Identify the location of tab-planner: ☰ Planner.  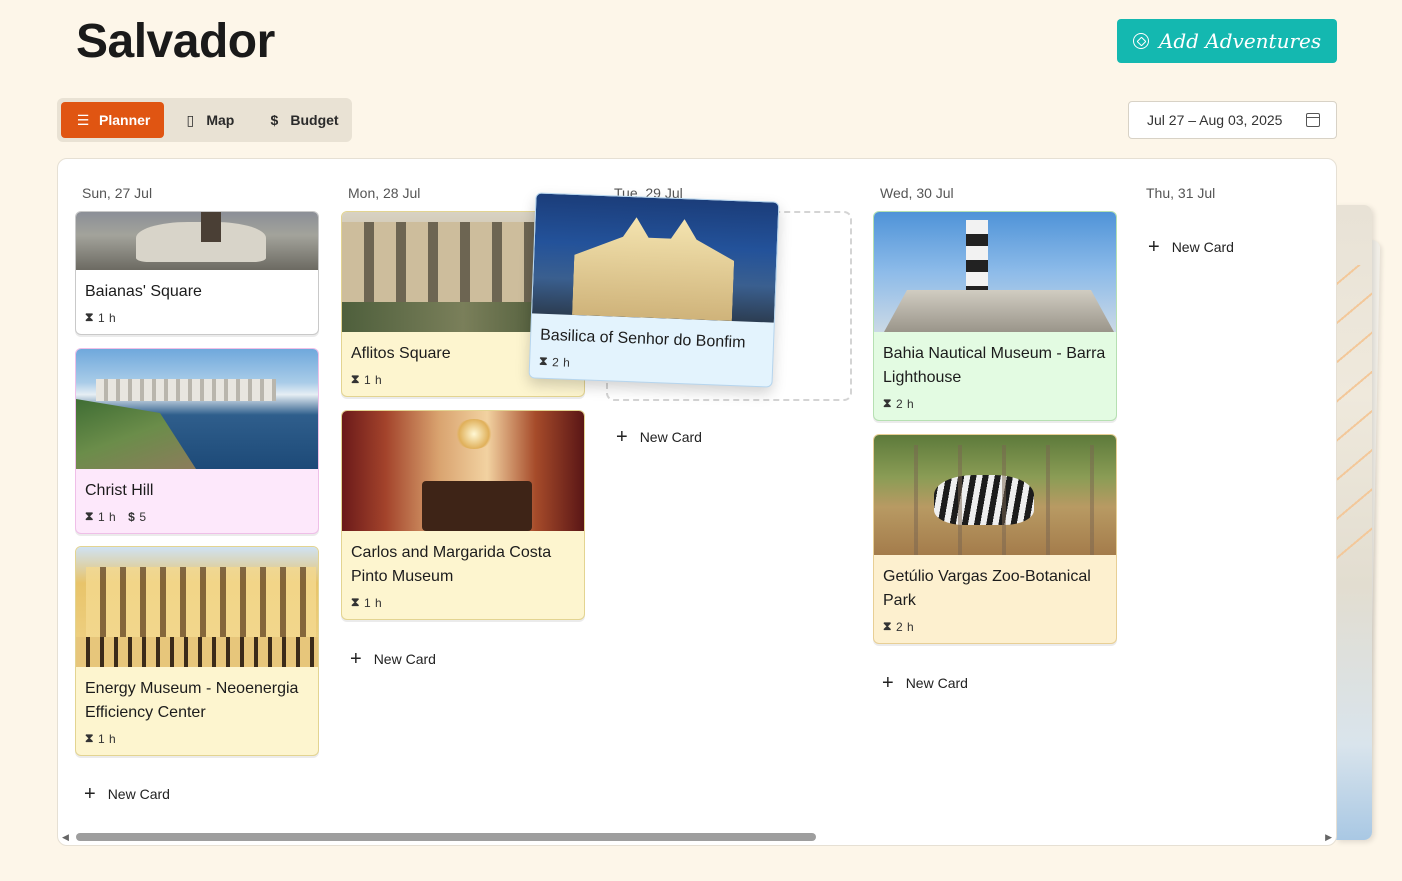
(113, 120).